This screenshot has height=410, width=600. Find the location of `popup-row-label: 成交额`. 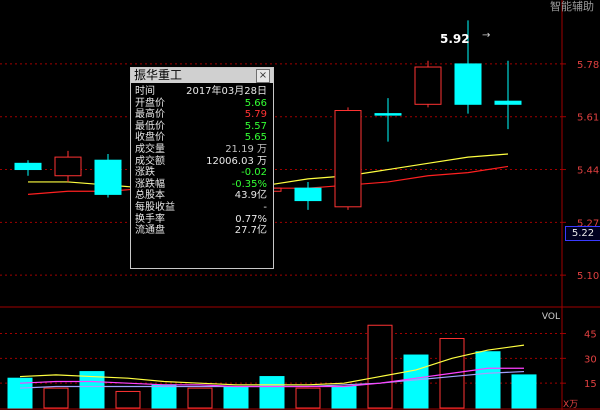

popup-row-label: 成交额 is located at coordinates (150, 161).